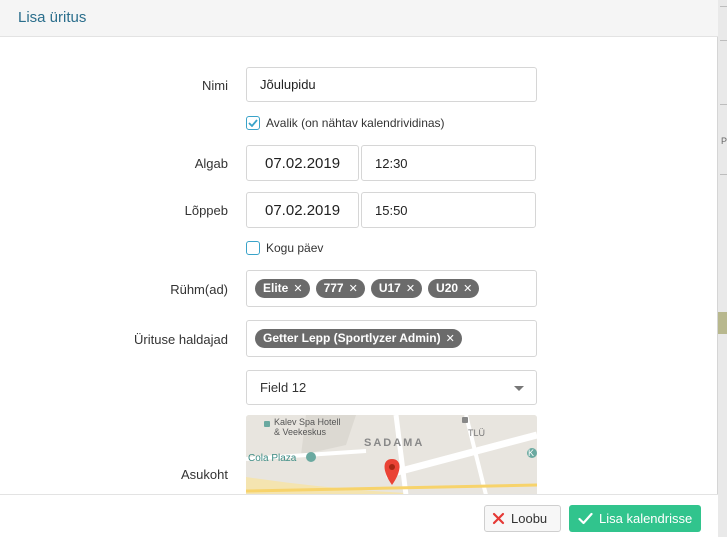 The height and width of the screenshot is (537, 727). What do you see at coordinates (283, 387) in the screenshot?
I see `location-select-value: Field 12` at bounding box center [283, 387].